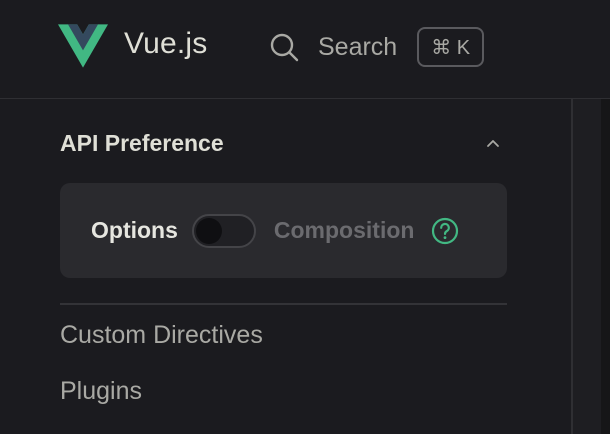 The height and width of the screenshot is (434, 610). I want to click on question-circle-icon, so click(445, 231).